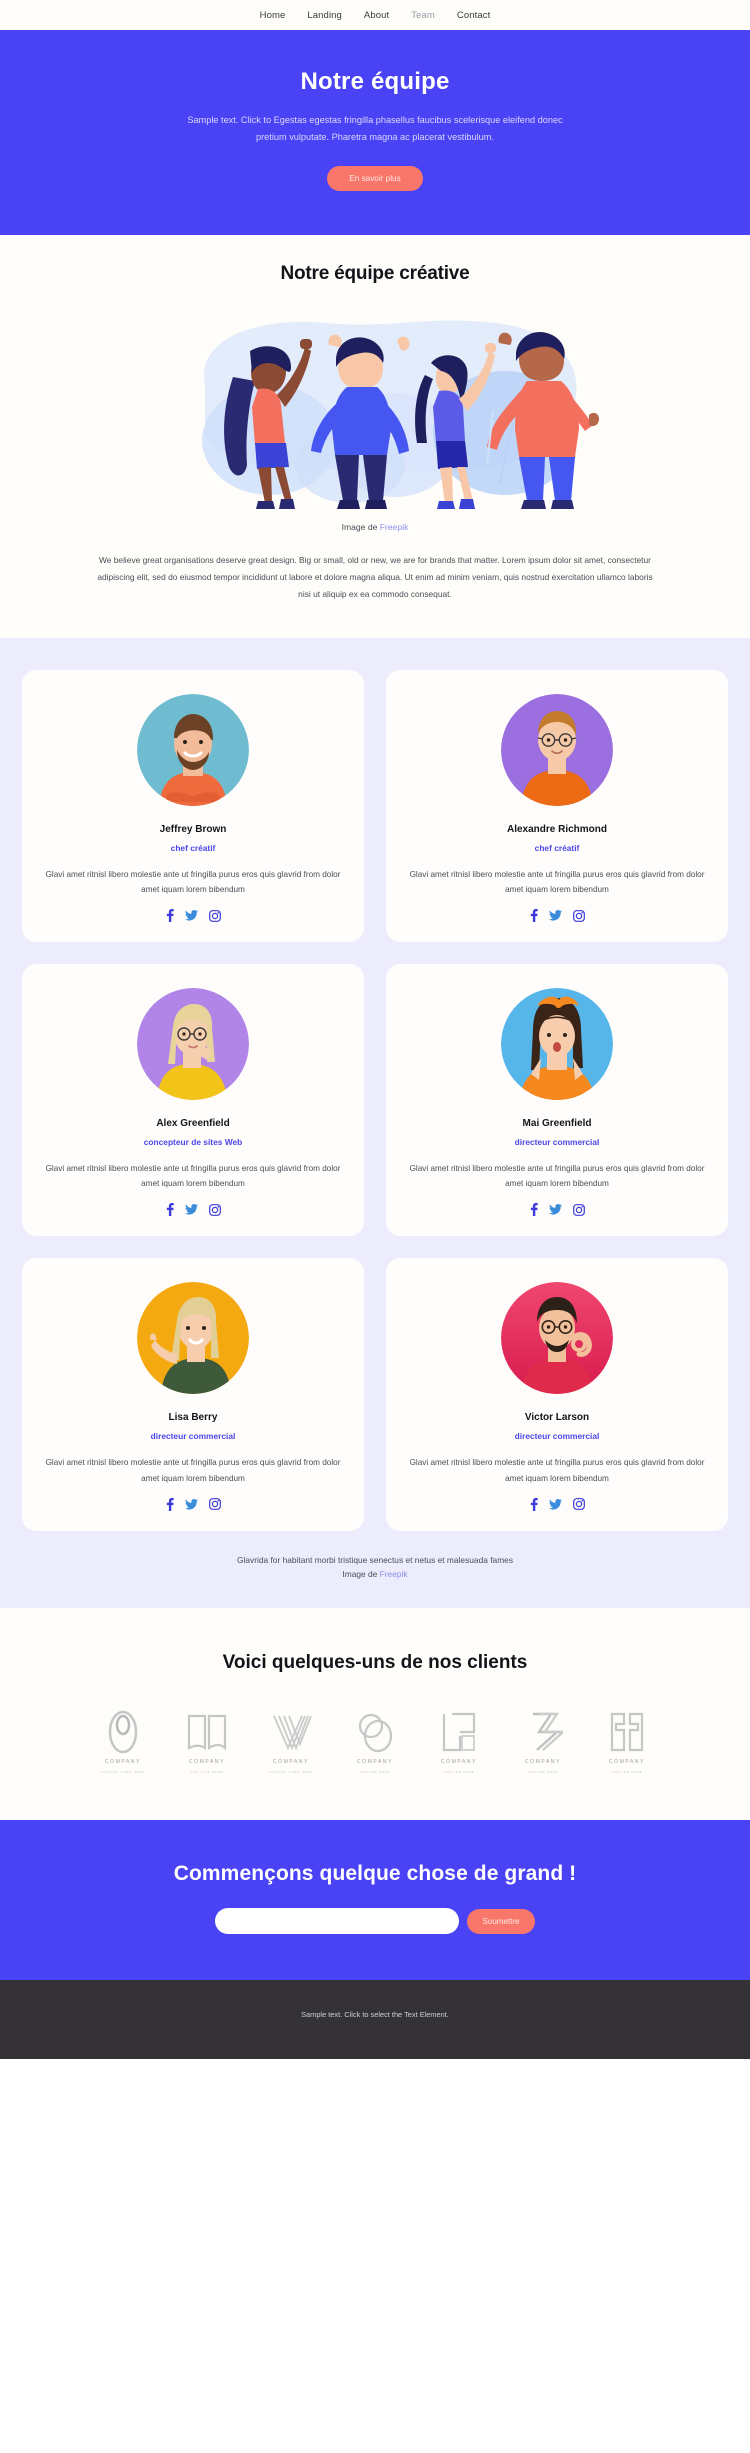 This screenshot has width=750, height=2453. Describe the element at coordinates (473, 15) in the screenshot. I see `nav-item-contact: Contact` at that location.